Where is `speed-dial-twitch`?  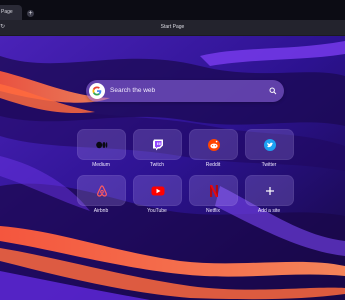 speed-dial-twitch is located at coordinates (157, 144).